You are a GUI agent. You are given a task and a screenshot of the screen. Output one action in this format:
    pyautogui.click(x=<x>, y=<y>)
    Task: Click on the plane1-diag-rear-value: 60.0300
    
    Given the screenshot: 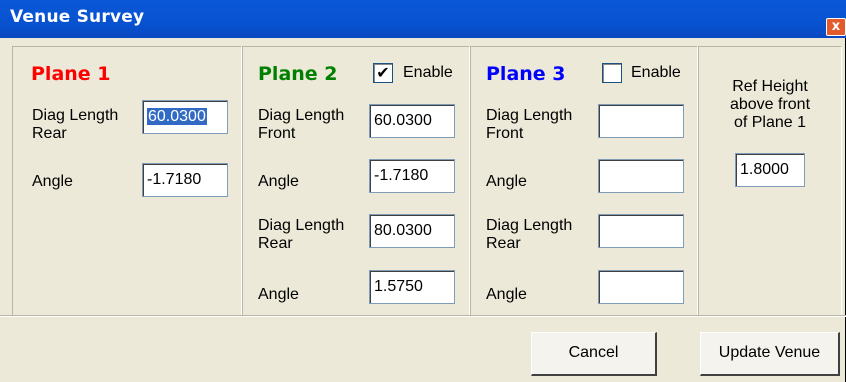 What is the action you would take?
    pyautogui.click(x=177, y=116)
    